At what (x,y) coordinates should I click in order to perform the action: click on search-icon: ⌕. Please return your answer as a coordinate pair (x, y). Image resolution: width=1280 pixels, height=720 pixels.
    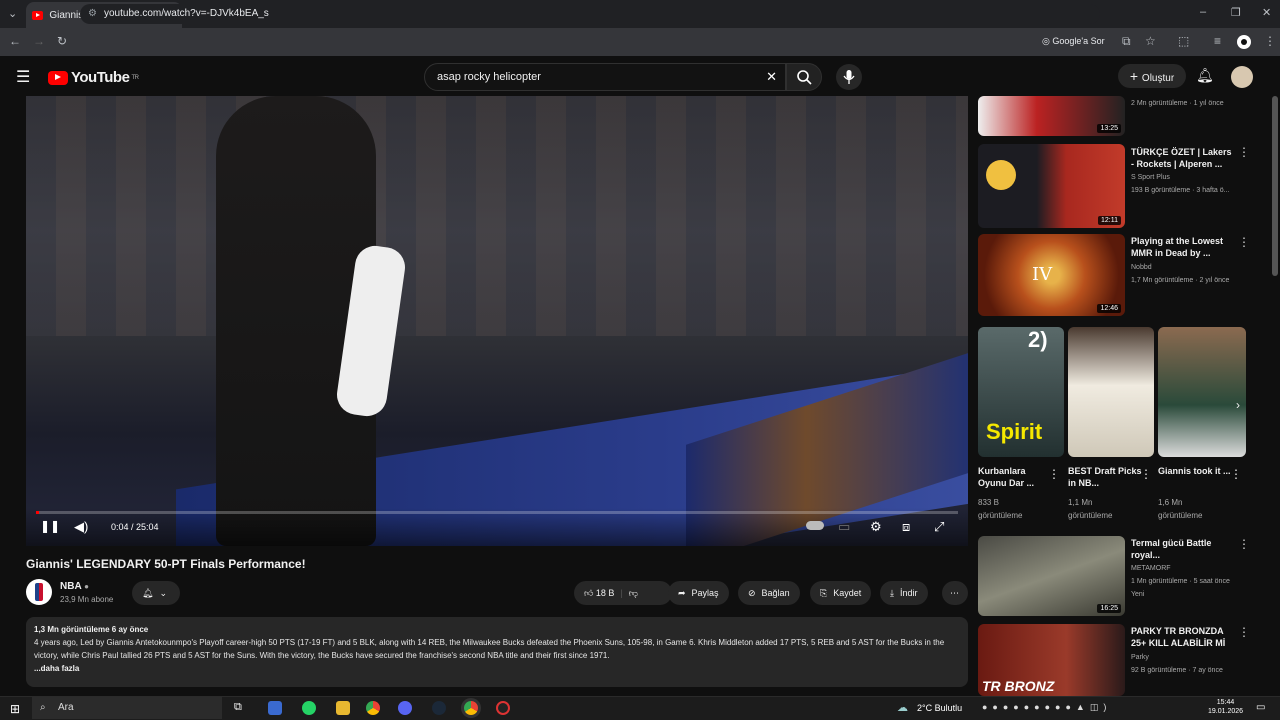
    Looking at the image, I should click on (43, 707).